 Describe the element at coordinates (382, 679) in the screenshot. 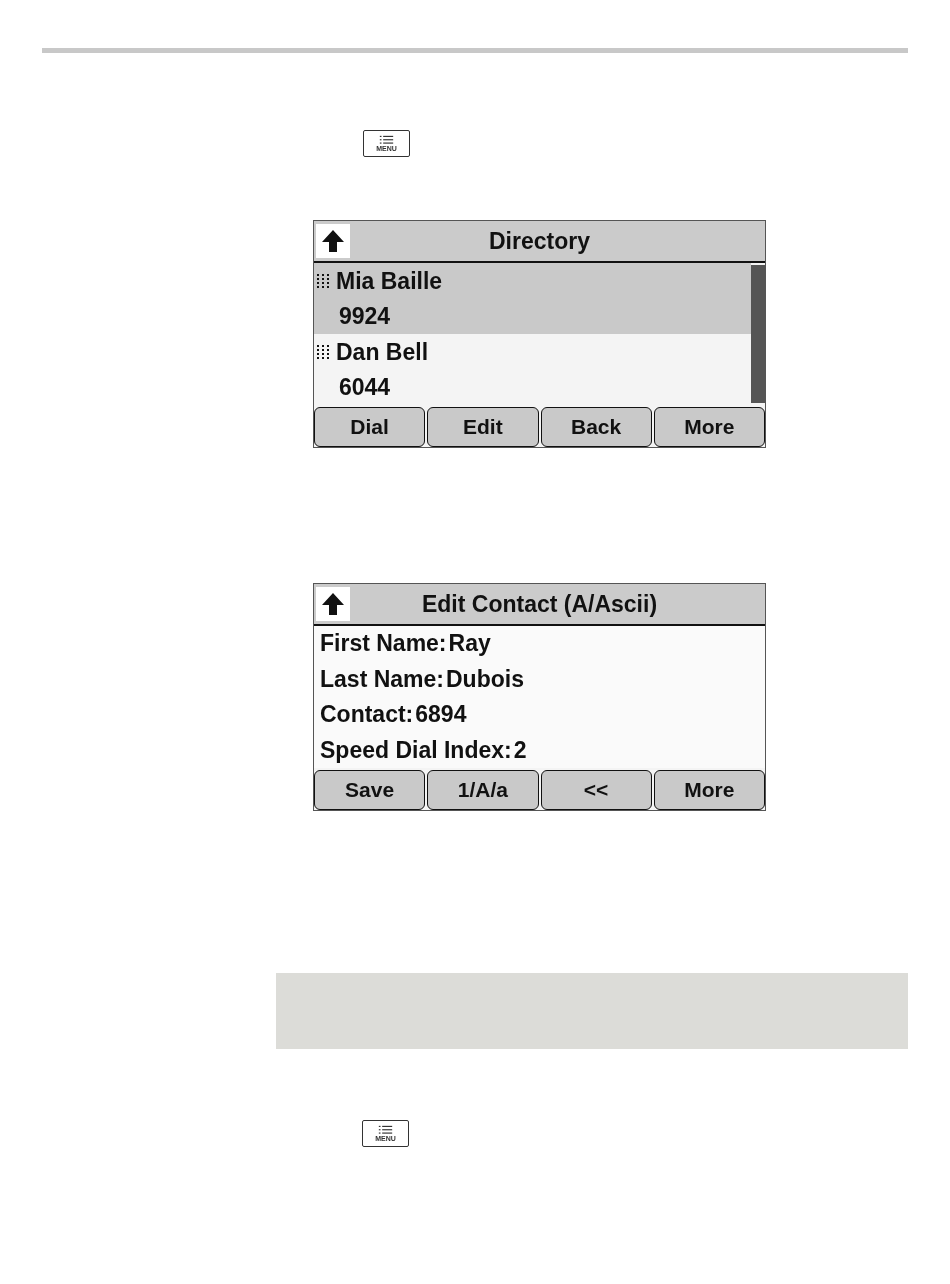

I see `field-label: Last Name:` at that location.